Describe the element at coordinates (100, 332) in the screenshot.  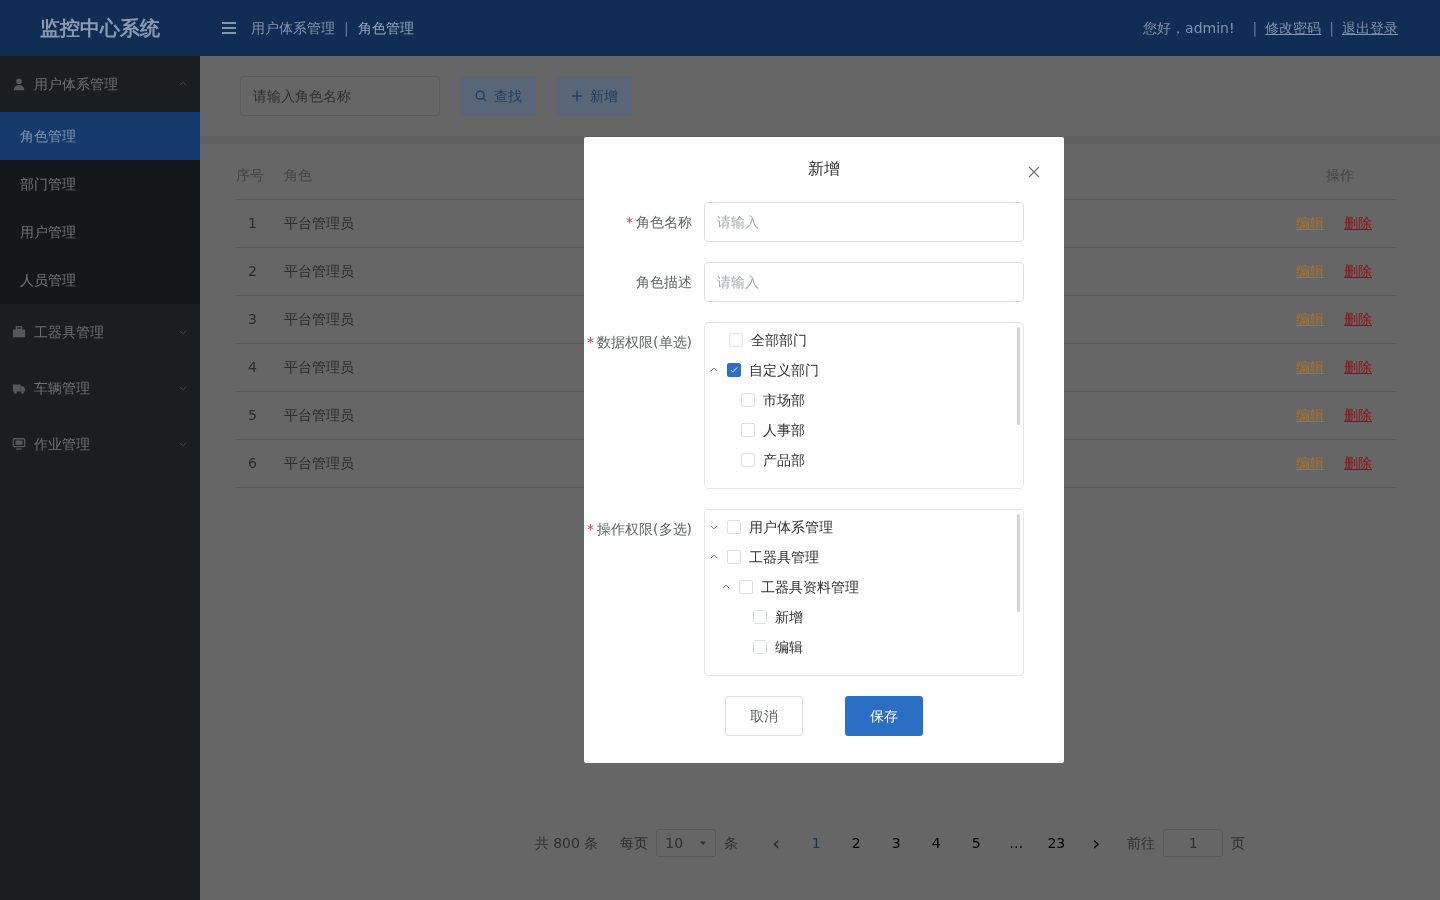
I see `sidebar-group: 工器具管理` at that location.